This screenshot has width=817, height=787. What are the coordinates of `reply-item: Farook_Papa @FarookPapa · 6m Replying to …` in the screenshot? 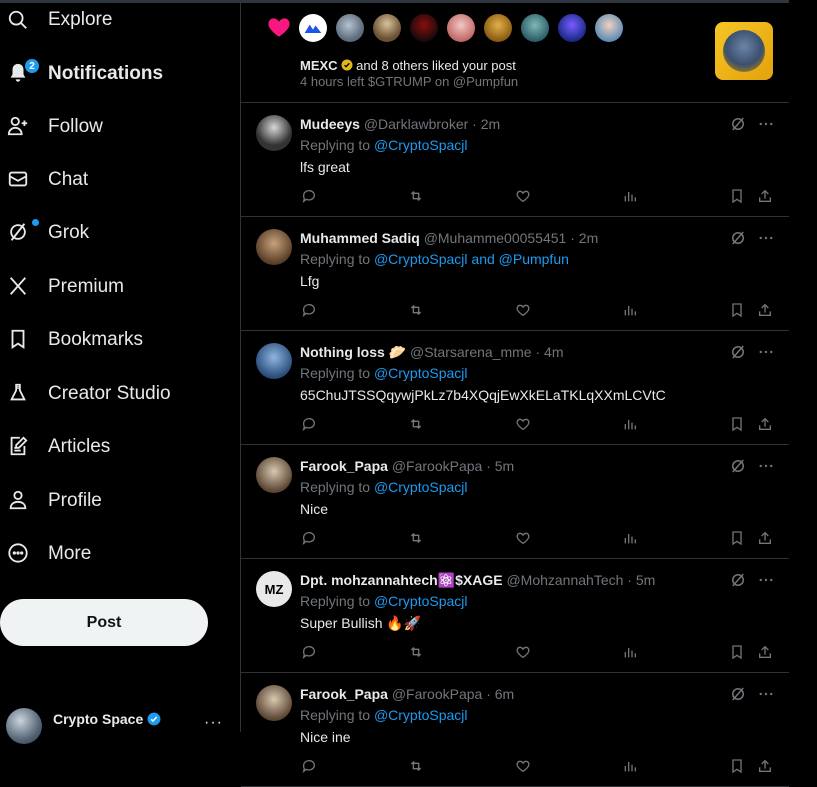 It's located at (515, 730).